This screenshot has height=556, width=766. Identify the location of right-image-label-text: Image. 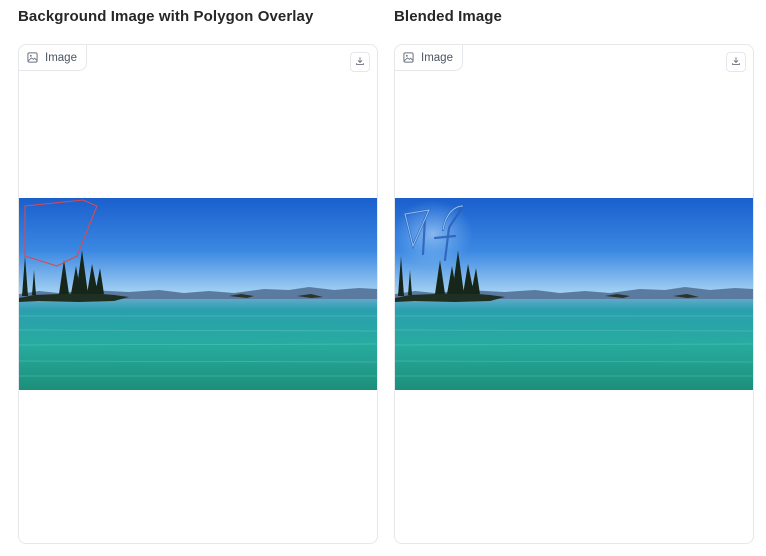
(437, 57).